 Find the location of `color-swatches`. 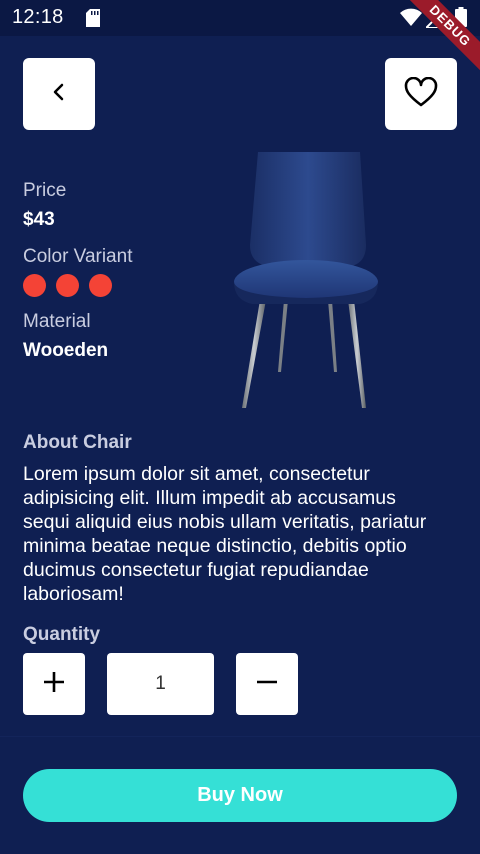

color-swatches is located at coordinates (67, 285).